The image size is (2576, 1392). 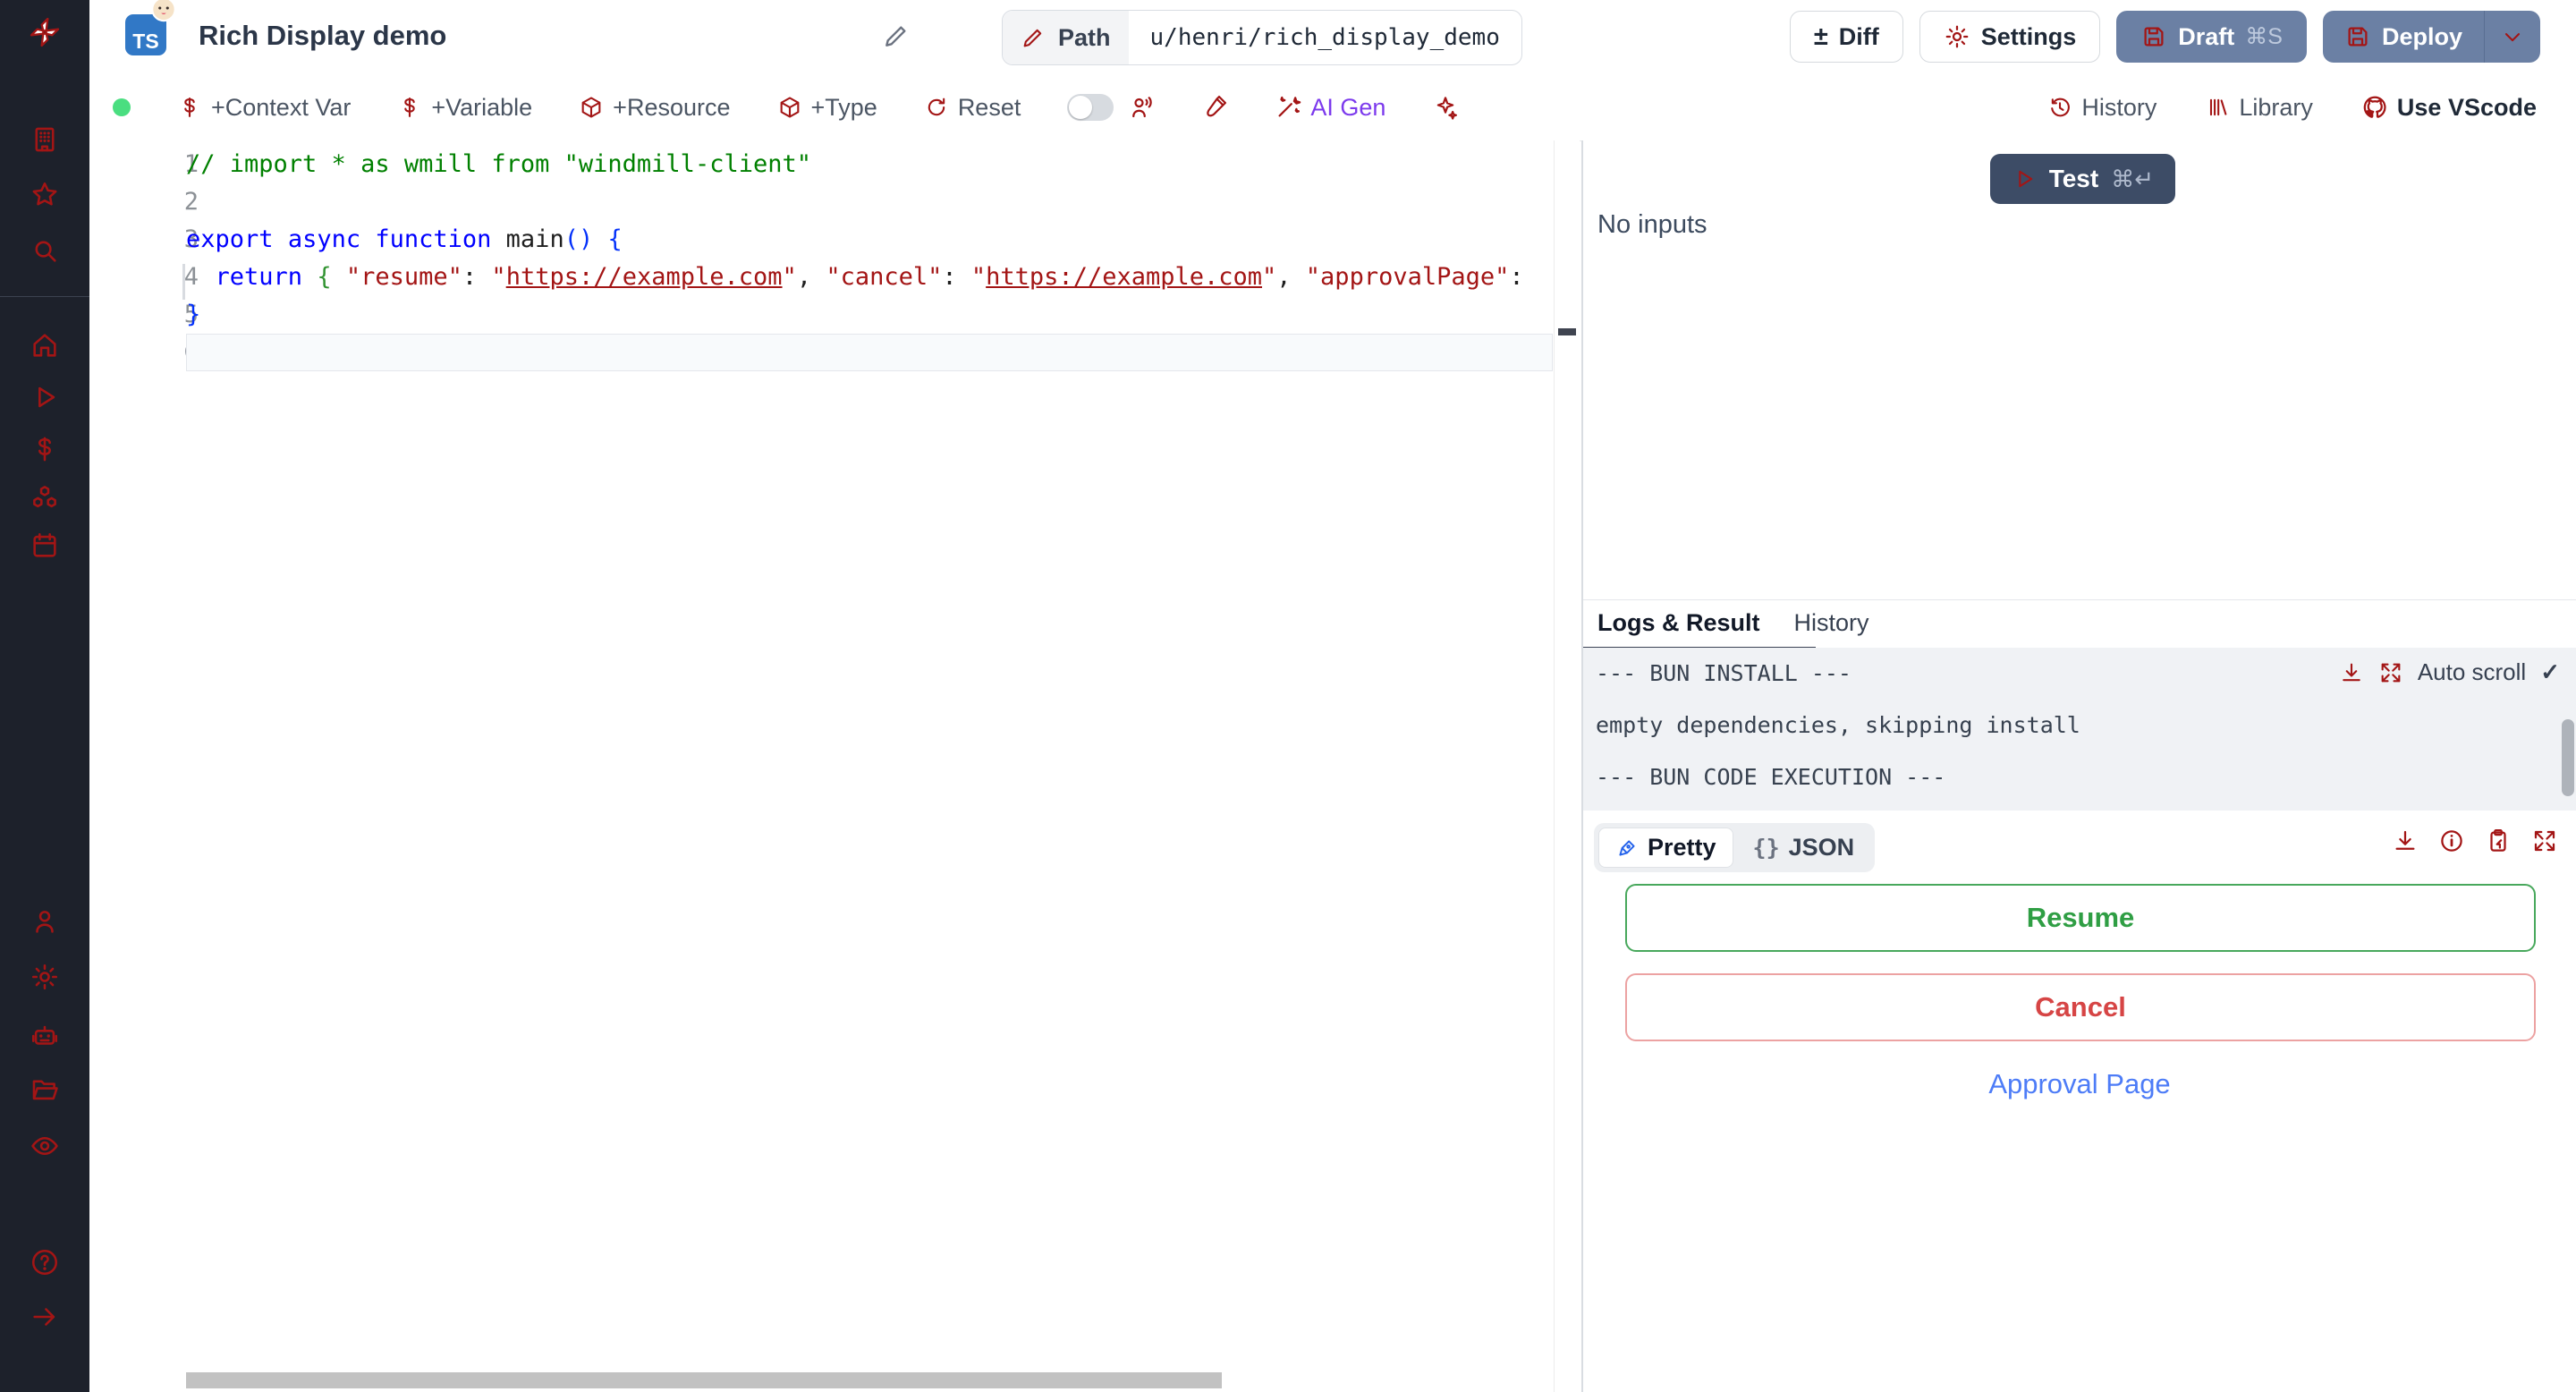 What do you see at coordinates (936, 107) in the screenshot?
I see `reset-icon` at bounding box center [936, 107].